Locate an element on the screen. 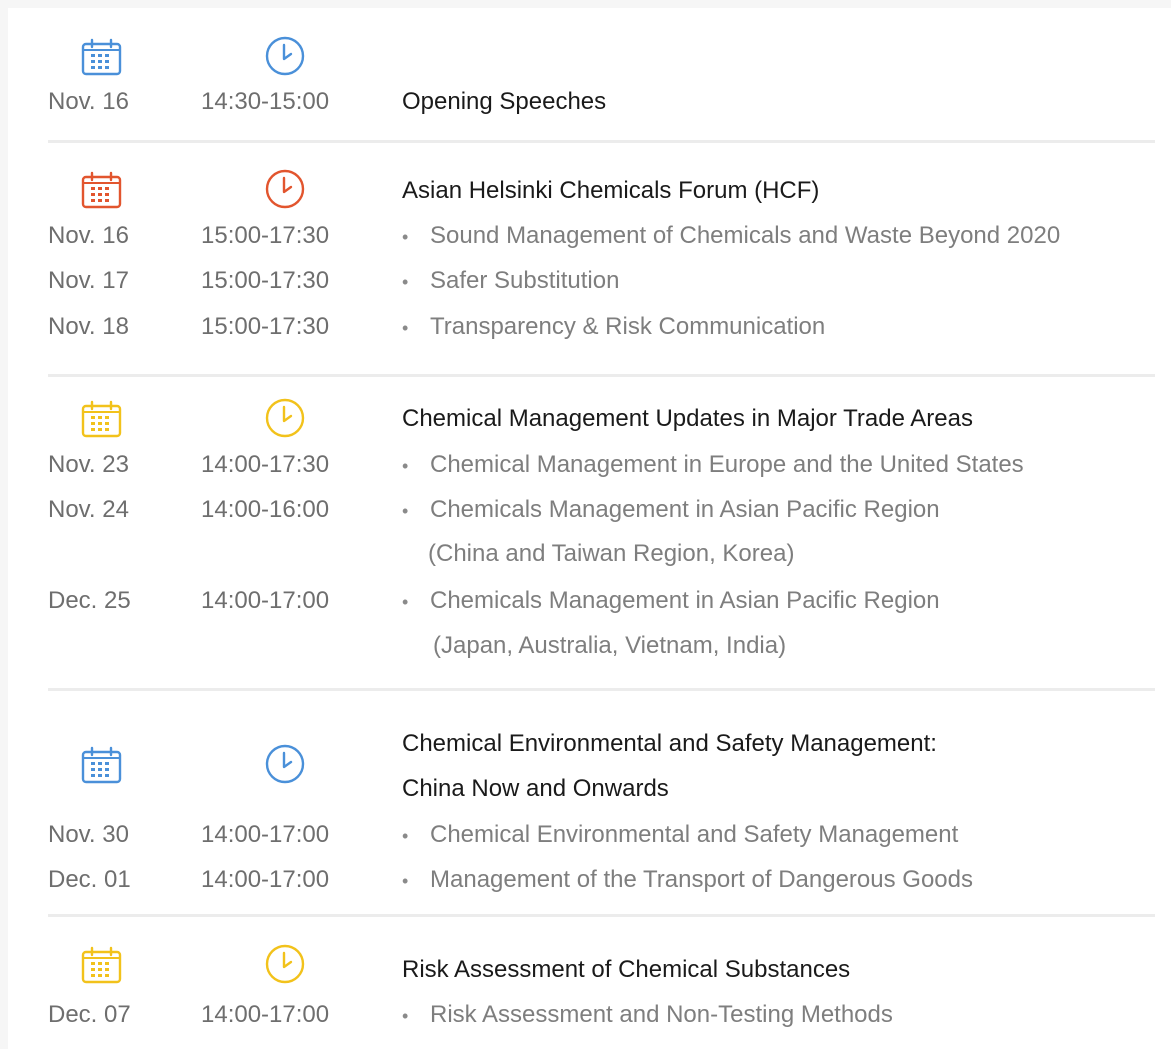 The height and width of the screenshot is (1049, 1171). session-date: Nov. 18 is located at coordinates (88, 326).